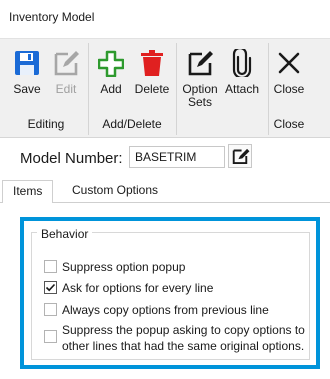  I want to click on checkmark-icon, so click(50, 287).